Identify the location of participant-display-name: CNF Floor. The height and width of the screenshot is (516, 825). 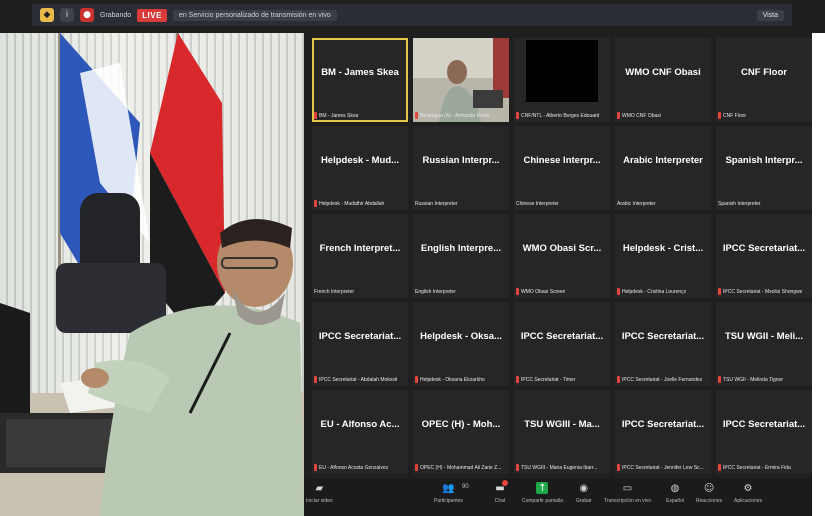
(764, 72).